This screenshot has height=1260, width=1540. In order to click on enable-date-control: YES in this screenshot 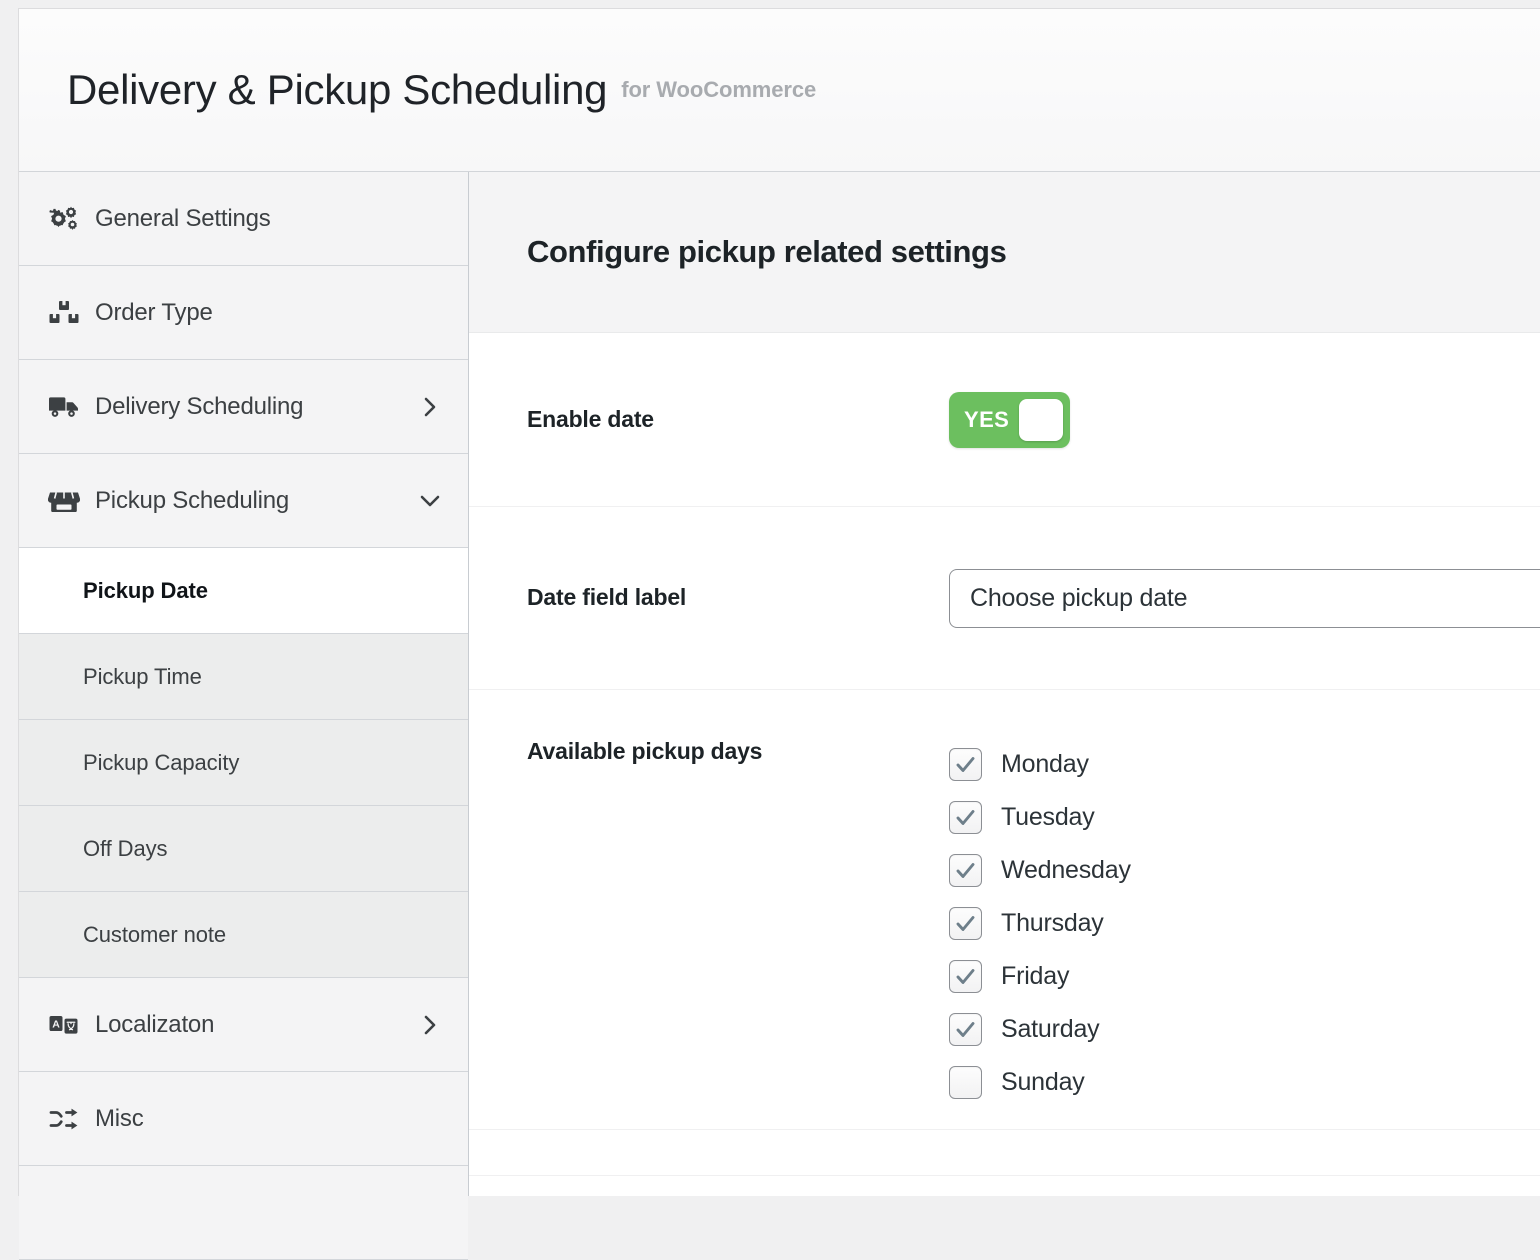, I will do `click(1244, 419)`.